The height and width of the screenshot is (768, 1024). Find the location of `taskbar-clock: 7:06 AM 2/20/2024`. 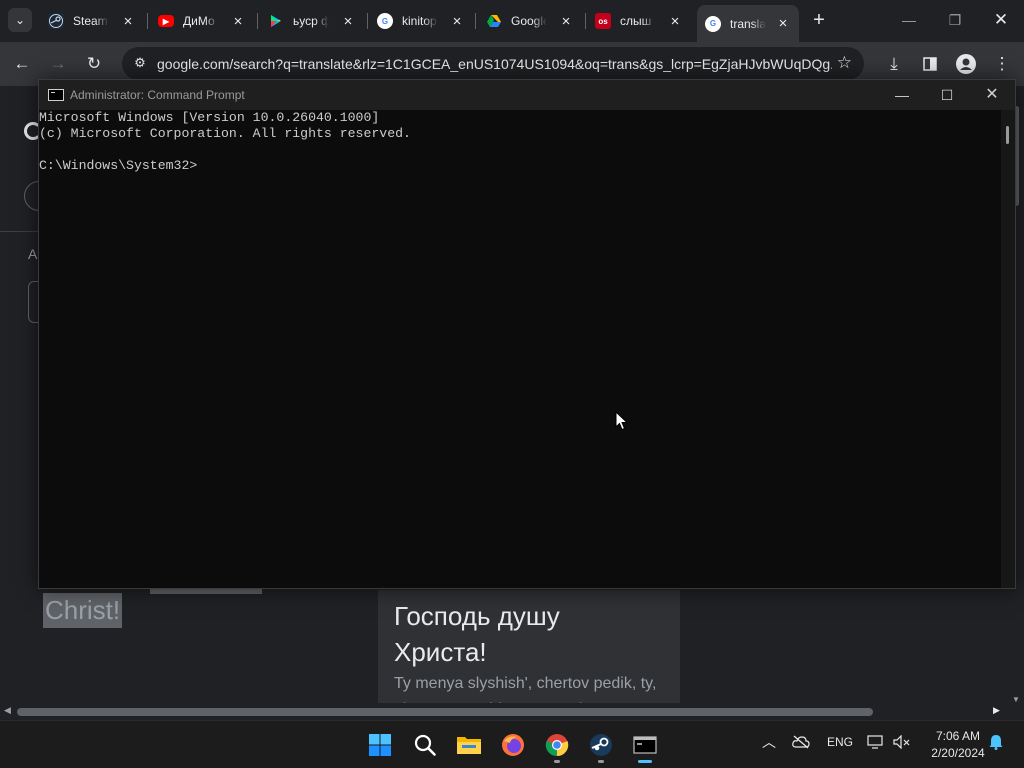

taskbar-clock: 7:06 AM 2/20/2024 is located at coordinates (958, 745).